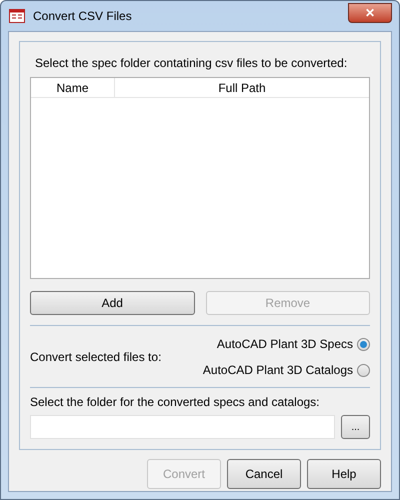  I want to click on instruction-text: Select the spec folder contatining csv files to be converted:, so click(191, 63).